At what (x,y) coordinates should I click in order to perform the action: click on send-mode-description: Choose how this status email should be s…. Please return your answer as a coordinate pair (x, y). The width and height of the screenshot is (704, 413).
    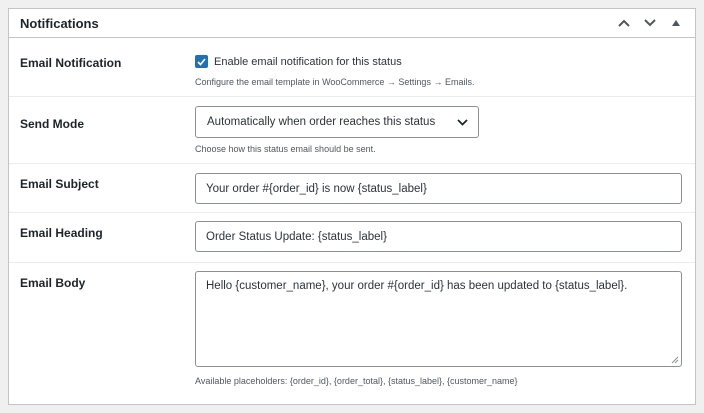
    Looking at the image, I should click on (285, 149).